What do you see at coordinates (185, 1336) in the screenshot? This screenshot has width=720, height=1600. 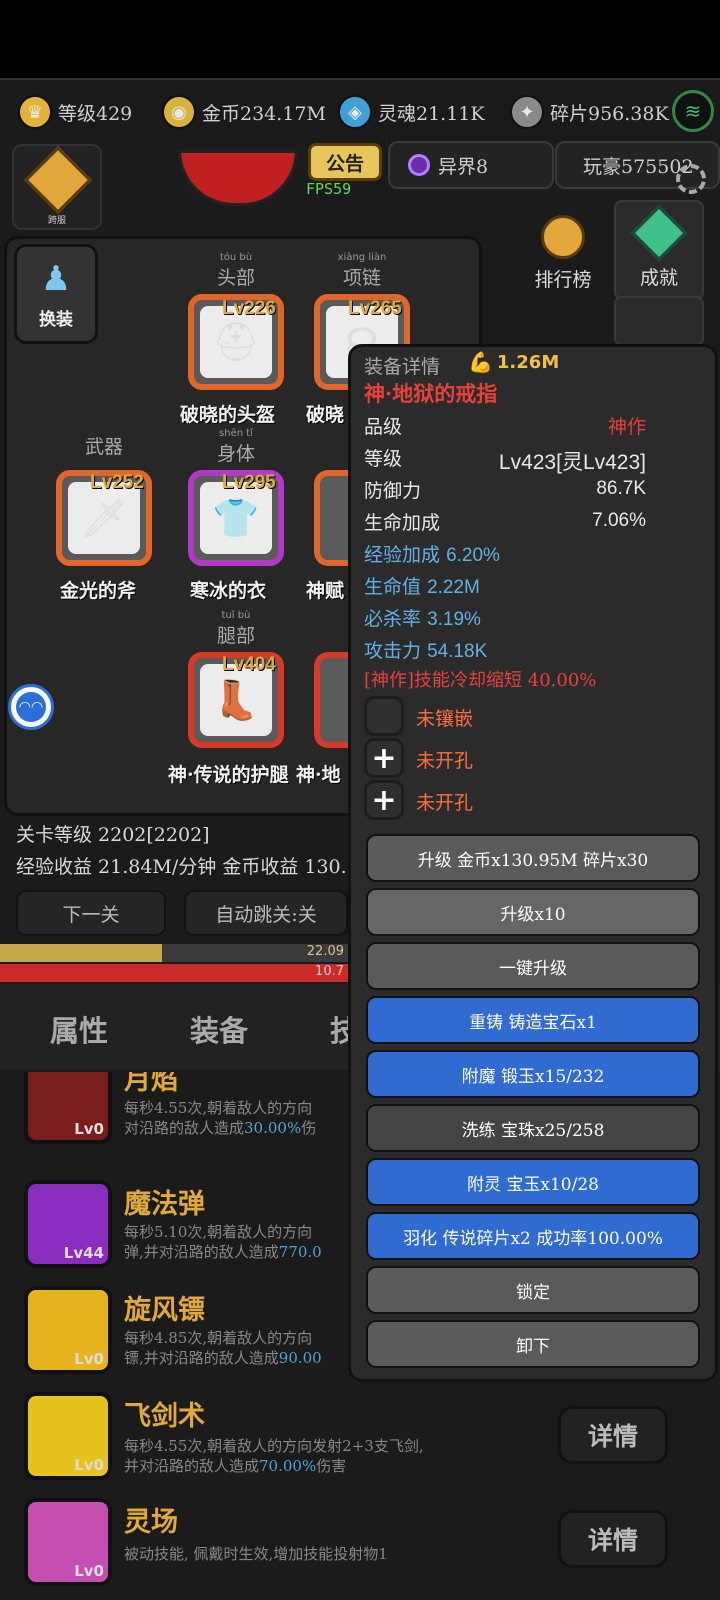 I see `skill-row-2: Lv0 旋风镖 每秒4.85次,朝着敌人的方向 镖,并对沿路的敌人造成90.00` at bounding box center [185, 1336].